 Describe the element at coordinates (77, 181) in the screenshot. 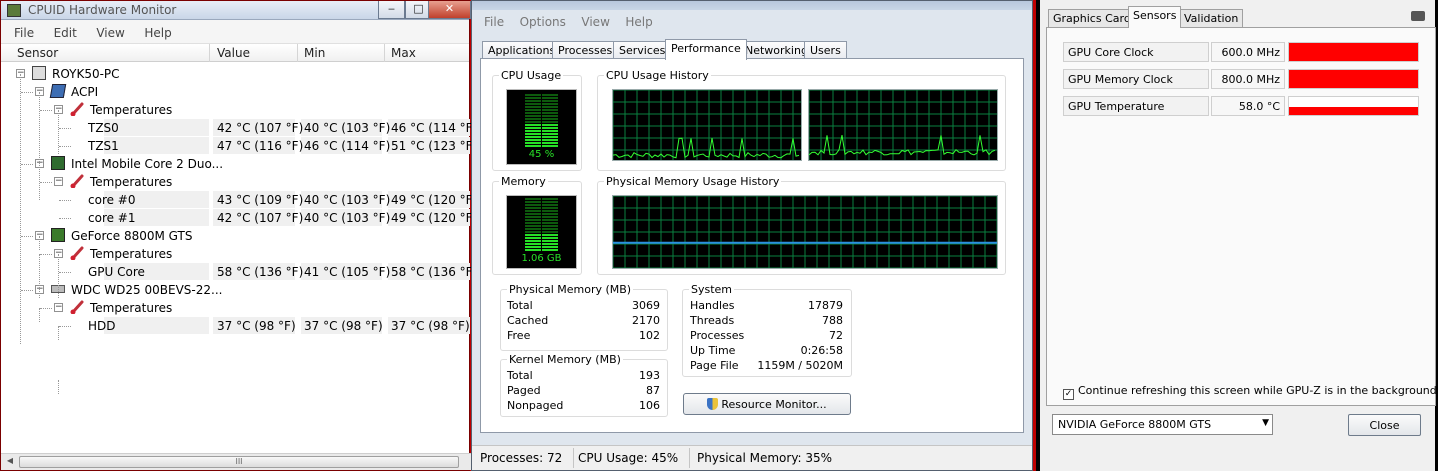

I see `thermometer-icon` at that location.